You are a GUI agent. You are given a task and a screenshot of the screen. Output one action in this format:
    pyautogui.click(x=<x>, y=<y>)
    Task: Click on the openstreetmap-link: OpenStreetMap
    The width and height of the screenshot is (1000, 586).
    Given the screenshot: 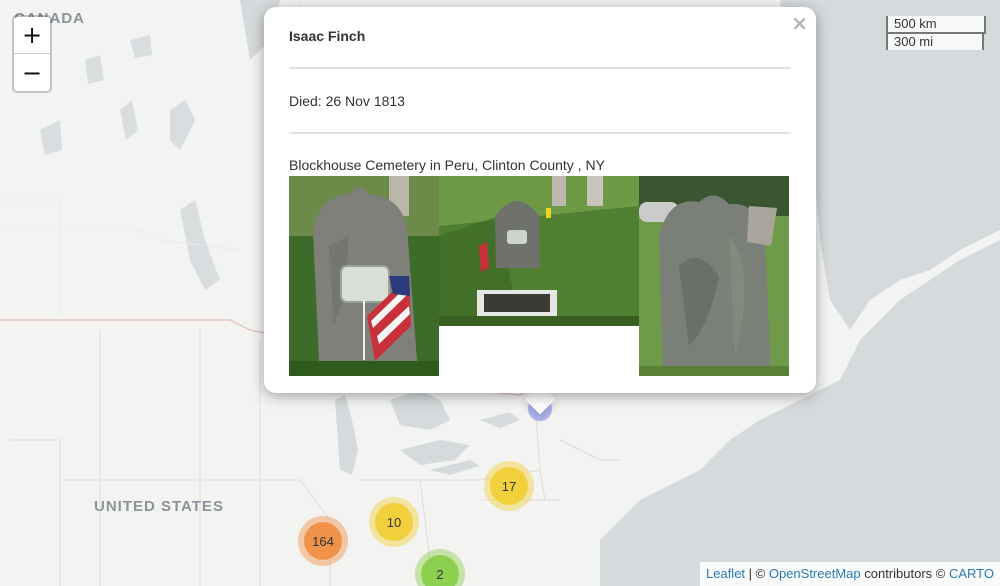 What is the action you would take?
    pyautogui.click(x=815, y=573)
    